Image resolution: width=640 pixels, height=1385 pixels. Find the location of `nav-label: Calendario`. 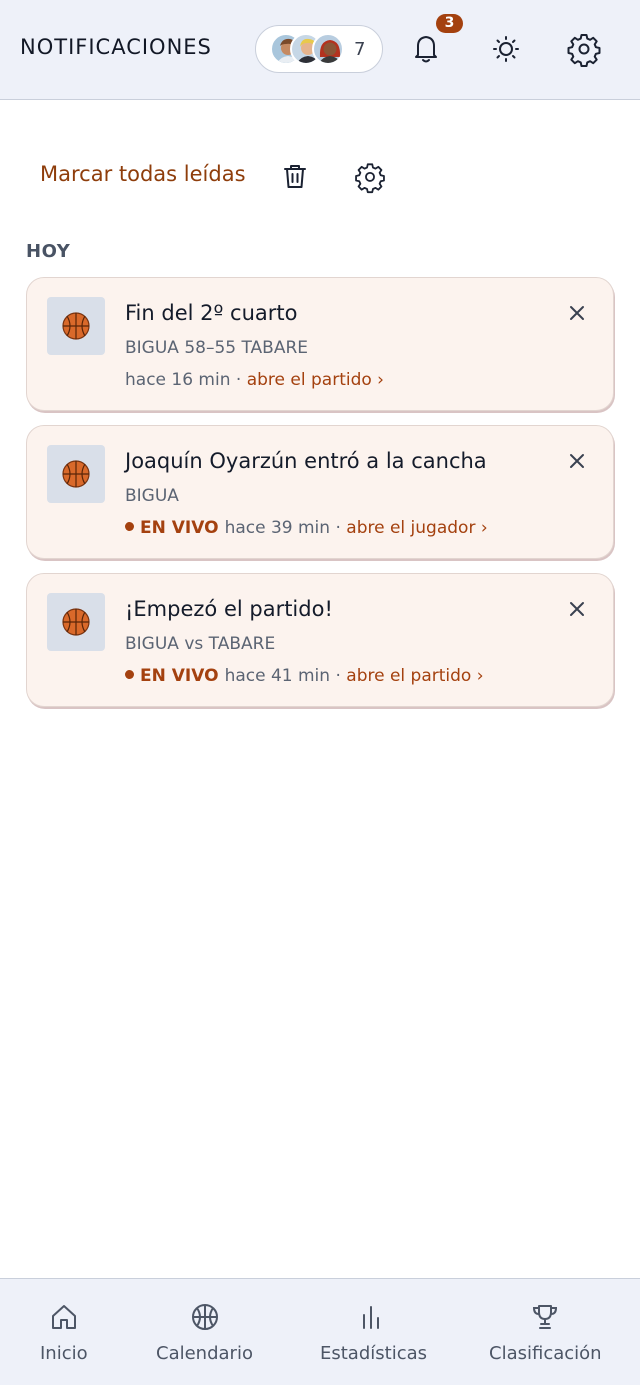

nav-label: Calendario is located at coordinates (204, 1353).